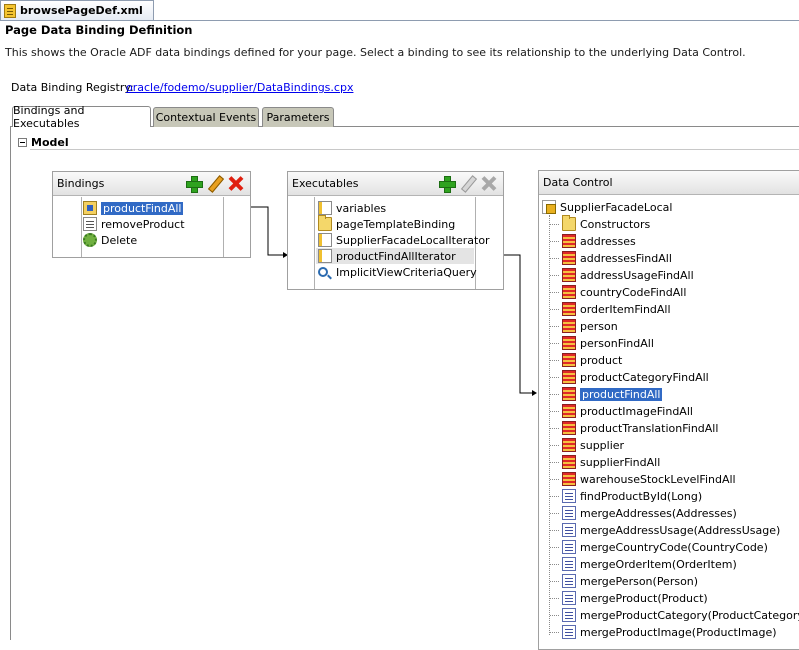 This screenshot has width=799, height=650. Describe the element at coordinates (110, 240) in the screenshot. I see `binding-item-delete: Delete` at that location.